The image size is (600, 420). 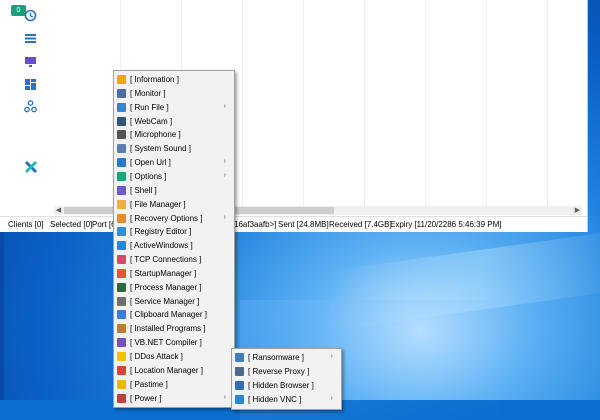 I want to click on context-menu-item: [ Location Manager ], so click(x=174, y=371).